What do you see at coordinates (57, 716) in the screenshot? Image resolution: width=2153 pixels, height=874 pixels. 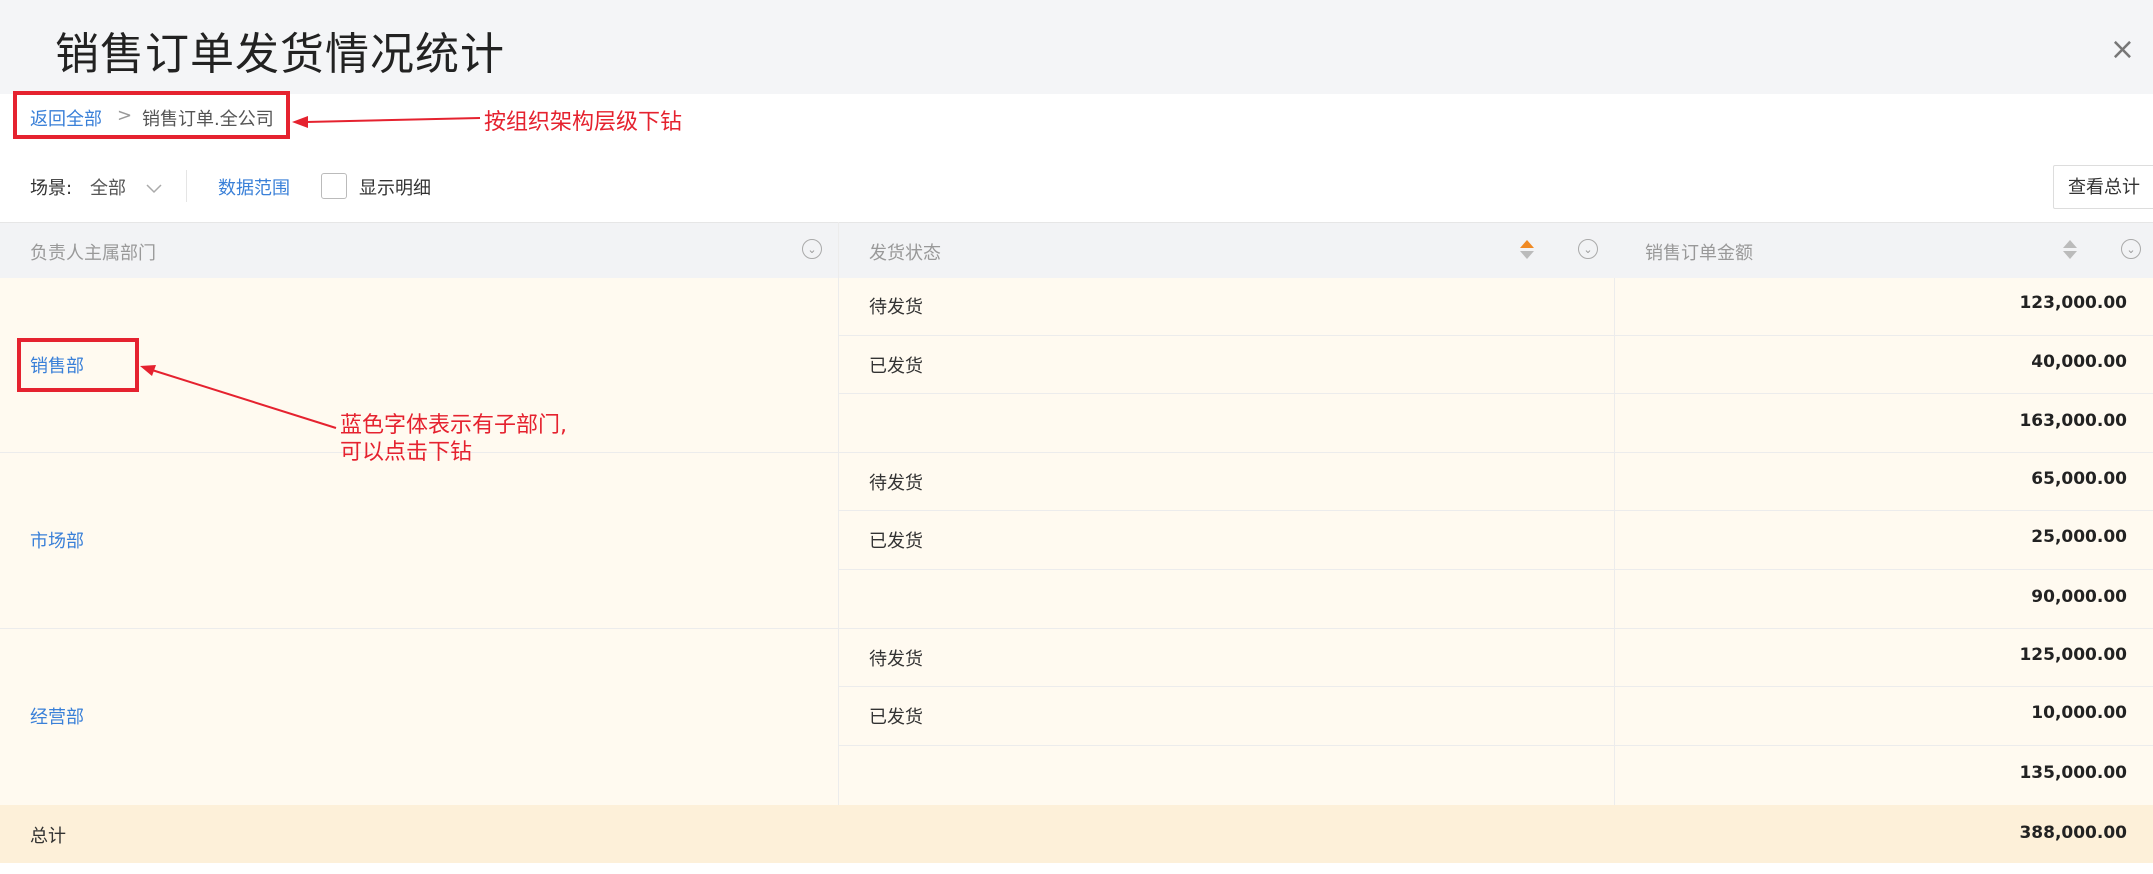 I see `dept-link-operations: 经营部` at bounding box center [57, 716].